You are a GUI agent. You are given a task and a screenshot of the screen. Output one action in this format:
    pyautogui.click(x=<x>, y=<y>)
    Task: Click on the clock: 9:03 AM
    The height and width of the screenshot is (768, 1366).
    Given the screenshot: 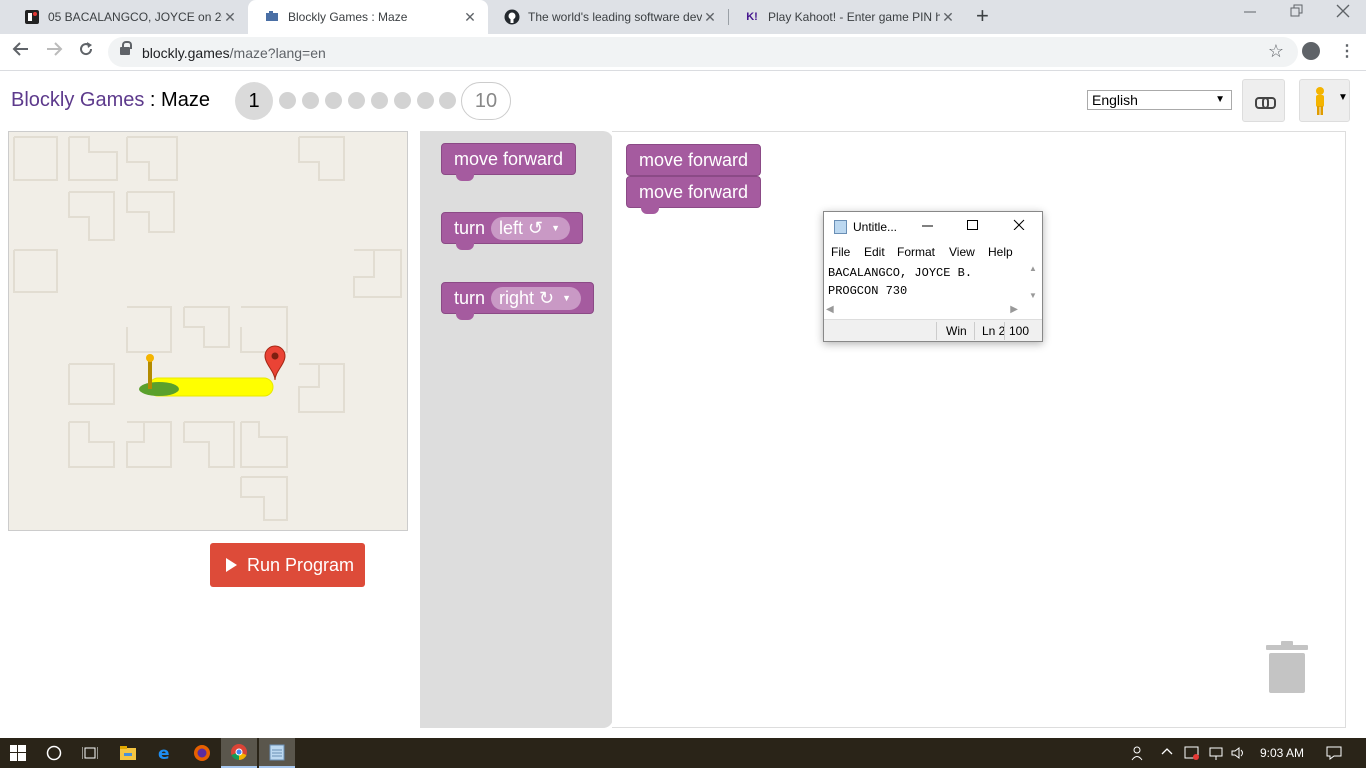 What is the action you would take?
    pyautogui.click(x=1282, y=753)
    